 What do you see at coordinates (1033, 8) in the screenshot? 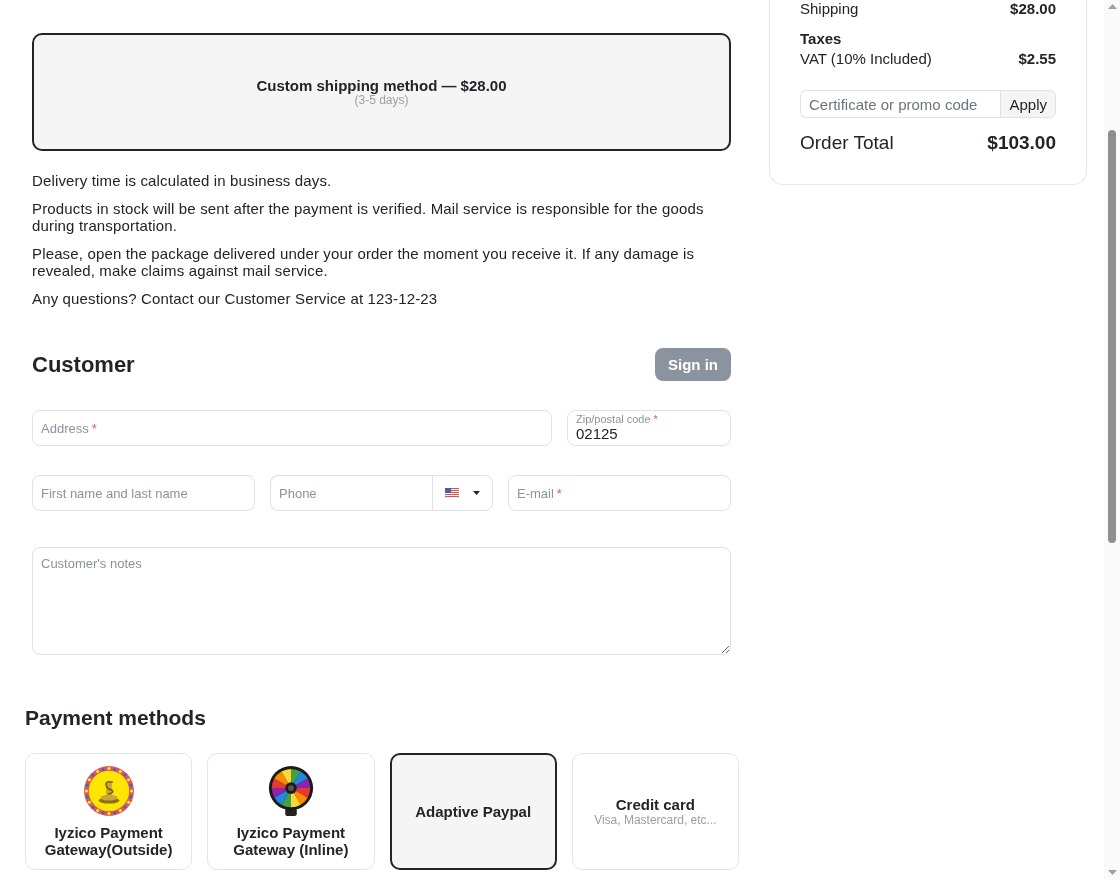
I see `summary-value: $28.00` at bounding box center [1033, 8].